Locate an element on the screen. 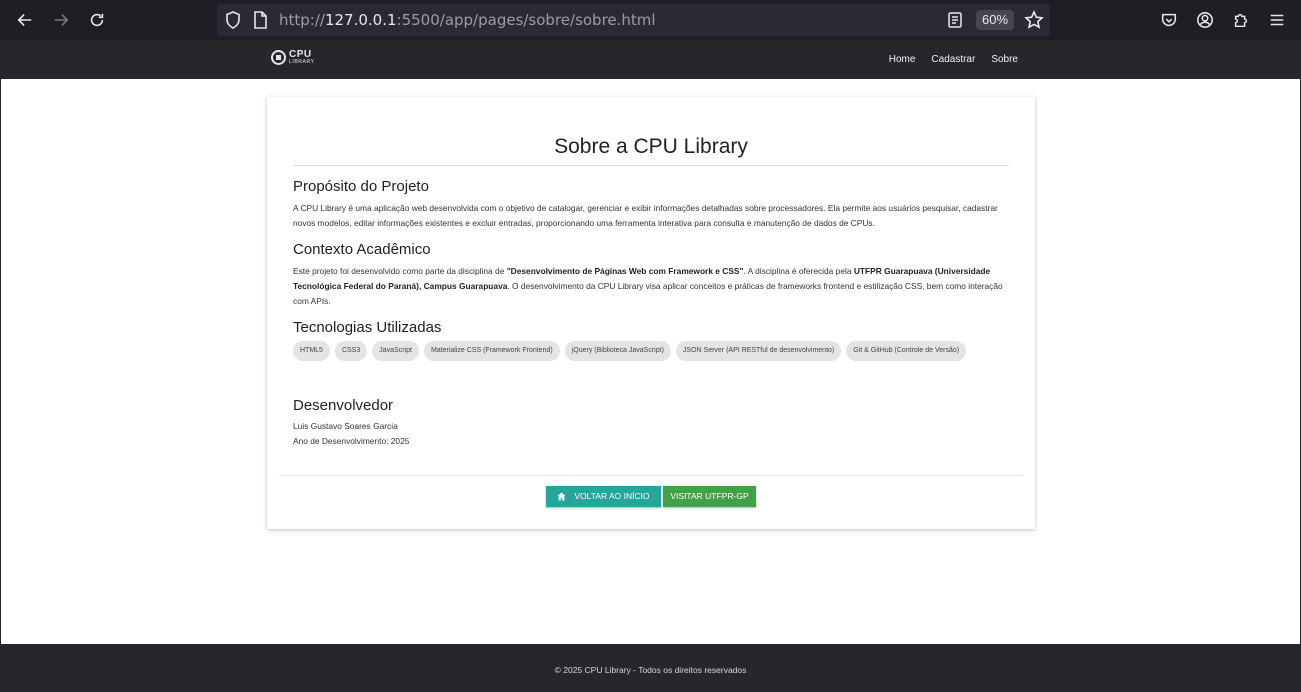 The image size is (1301, 692). developer-heading: Desenvolvedor is located at coordinates (343, 405).